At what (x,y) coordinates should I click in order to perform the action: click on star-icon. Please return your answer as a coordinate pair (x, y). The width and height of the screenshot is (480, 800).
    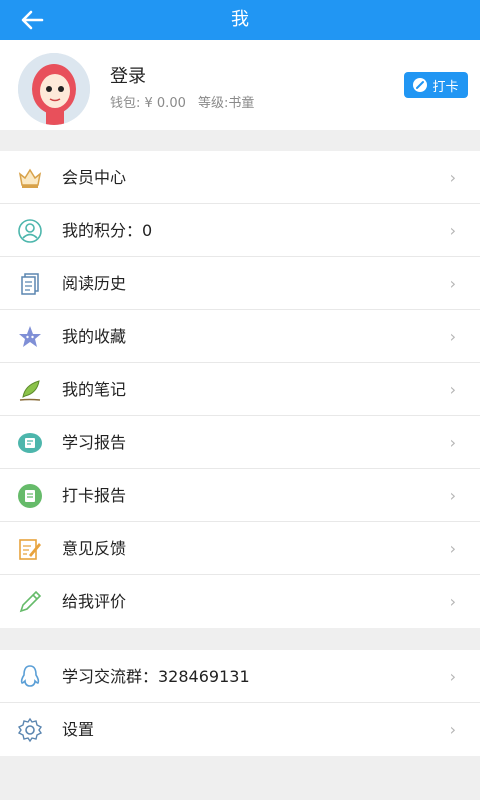
    Looking at the image, I should click on (30, 337).